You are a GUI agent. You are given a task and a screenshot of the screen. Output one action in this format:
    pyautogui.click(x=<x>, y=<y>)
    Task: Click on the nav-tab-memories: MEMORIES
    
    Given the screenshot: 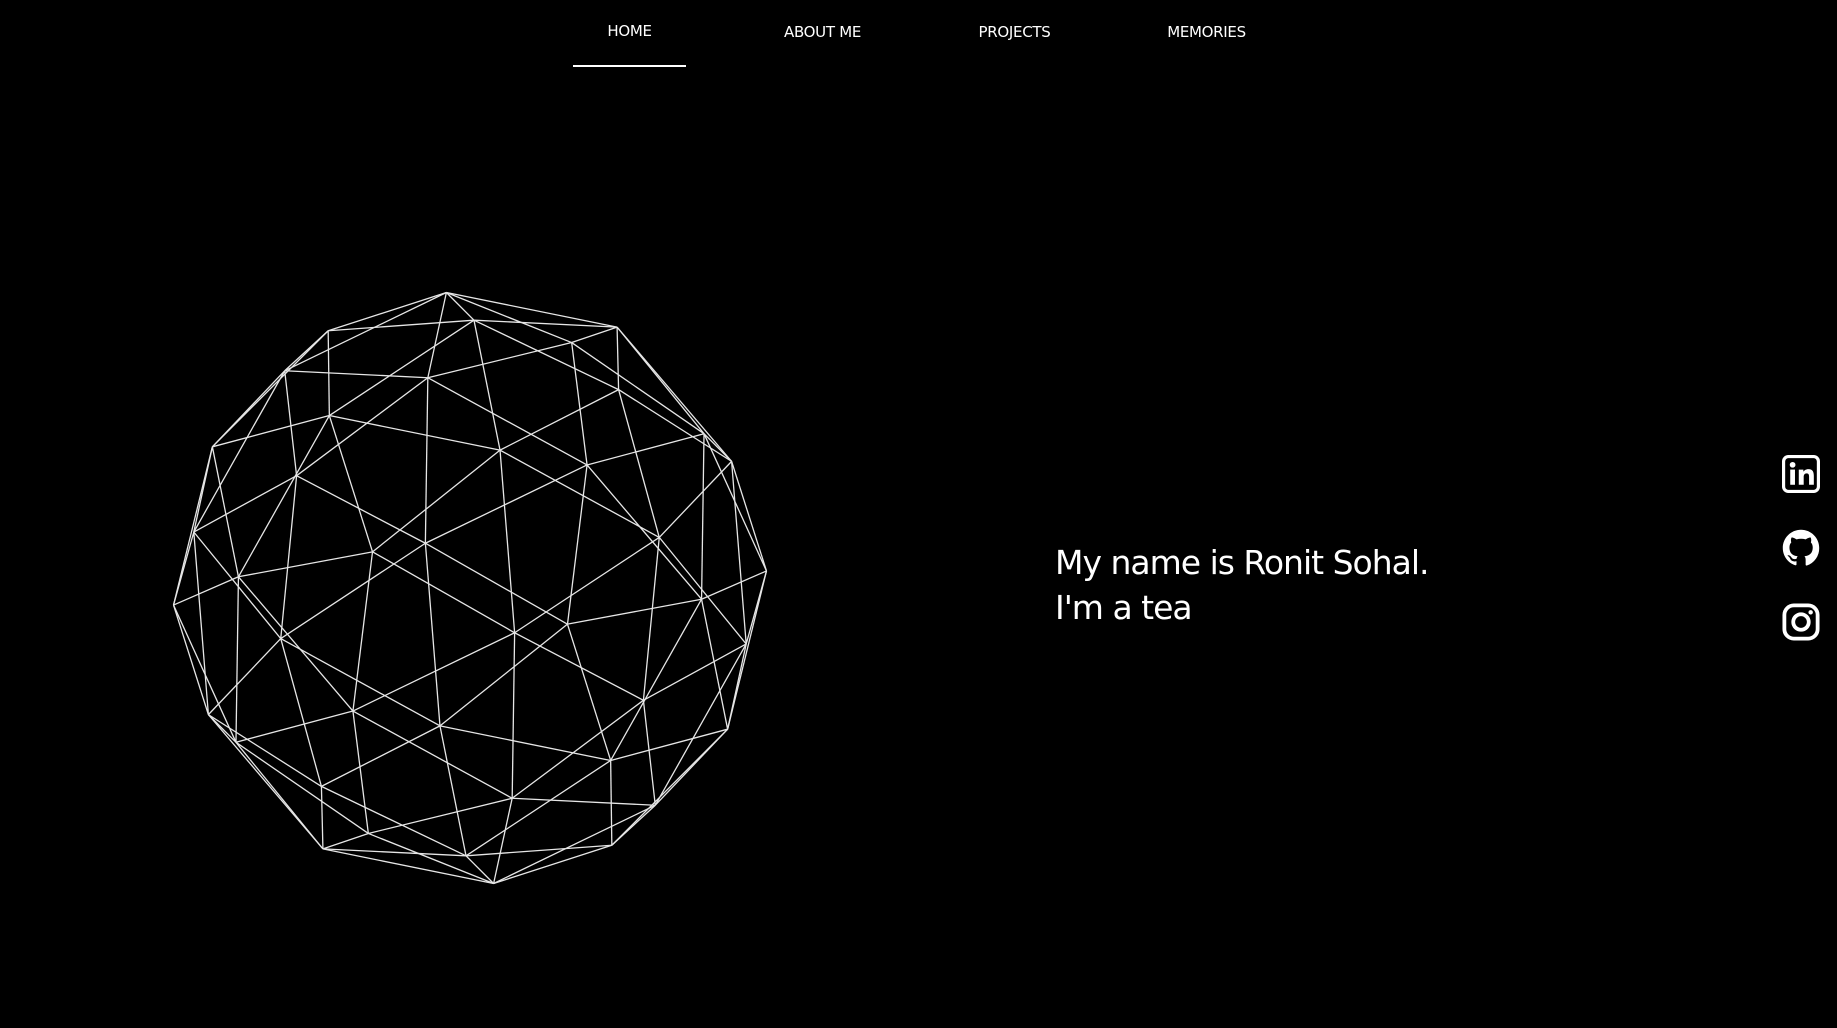 What is the action you would take?
    pyautogui.click(x=1206, y=33)
    